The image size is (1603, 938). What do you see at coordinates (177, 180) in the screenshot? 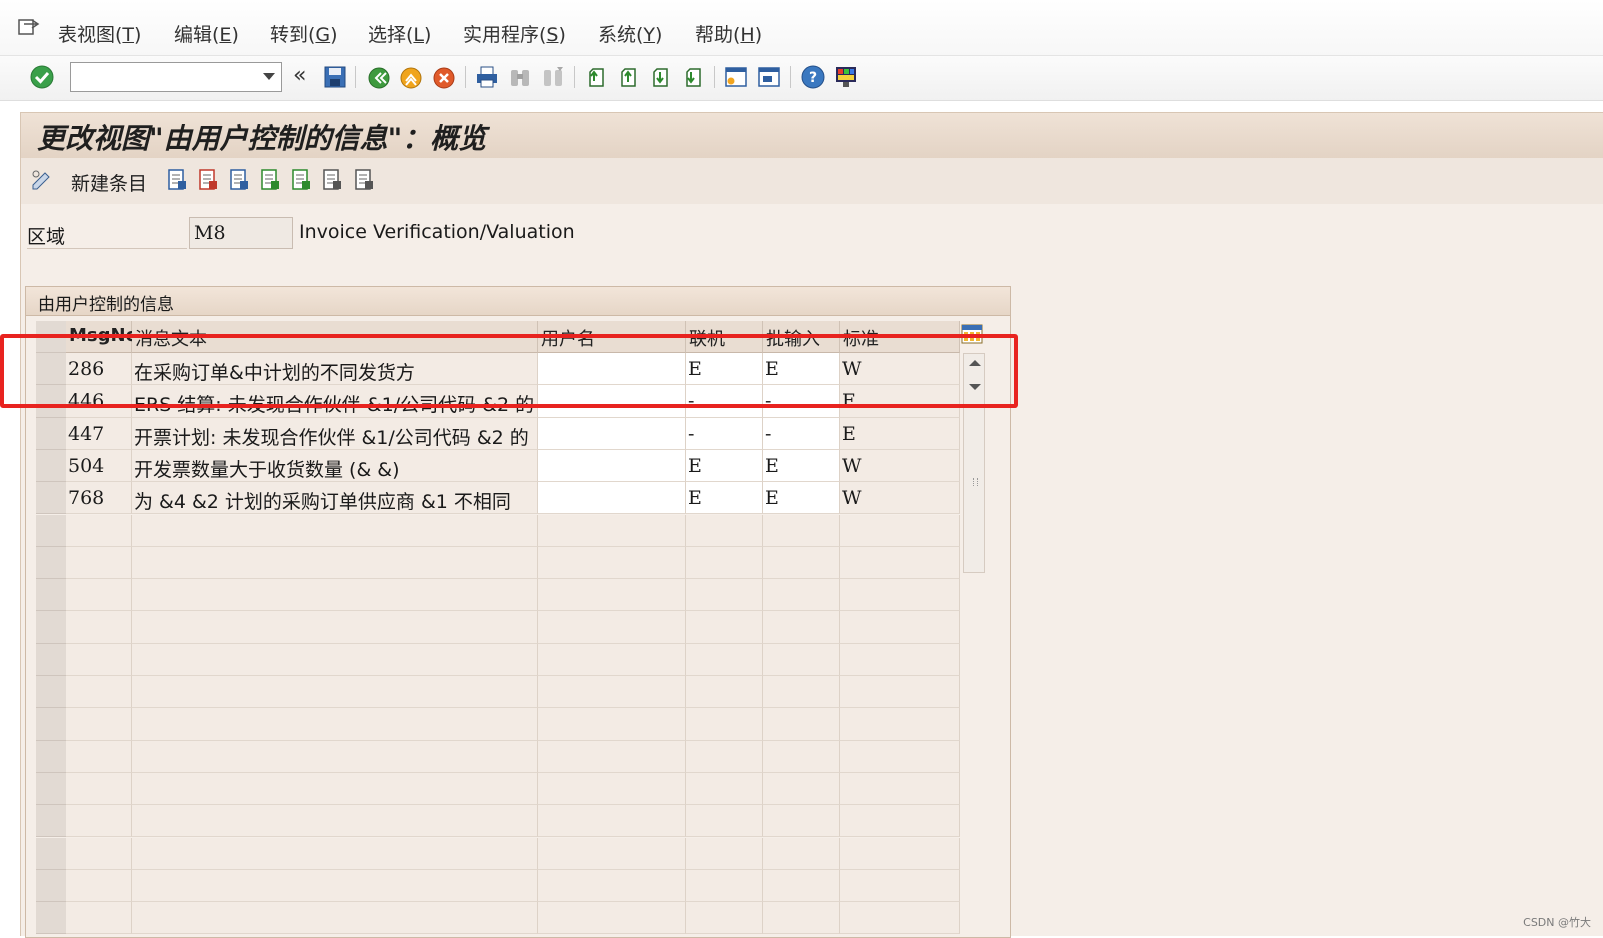
I see `copy-as-icon` at bounding box center [177, 180].